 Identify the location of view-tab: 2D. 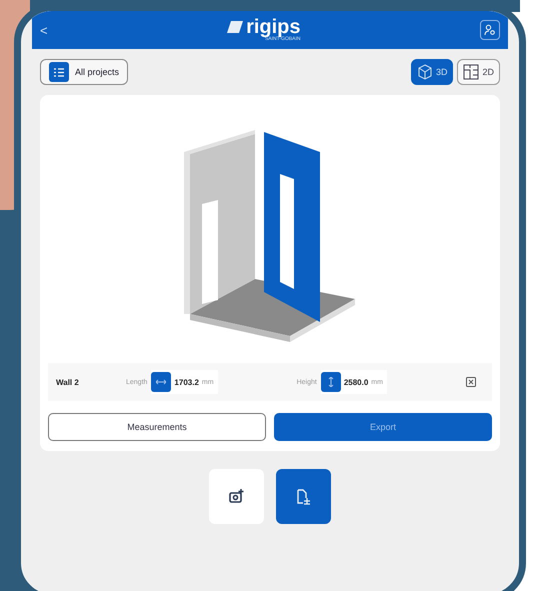
(478, 72).